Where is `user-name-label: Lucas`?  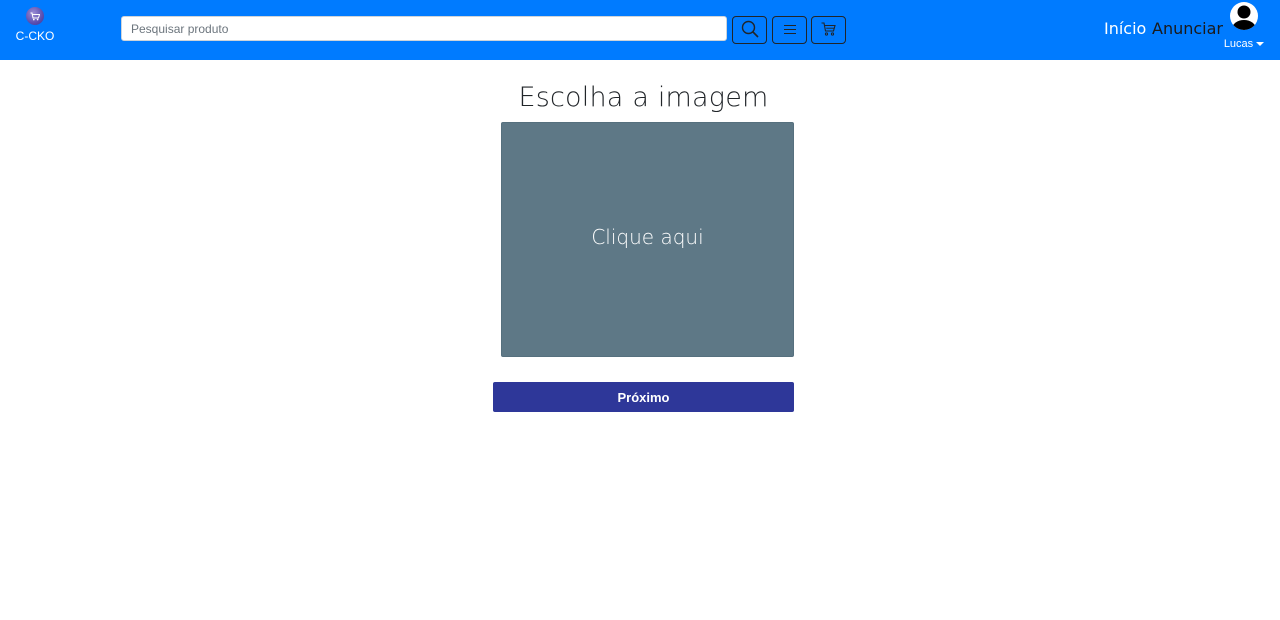
user-name-label: Lucas is located at coordinates (1238, 44).